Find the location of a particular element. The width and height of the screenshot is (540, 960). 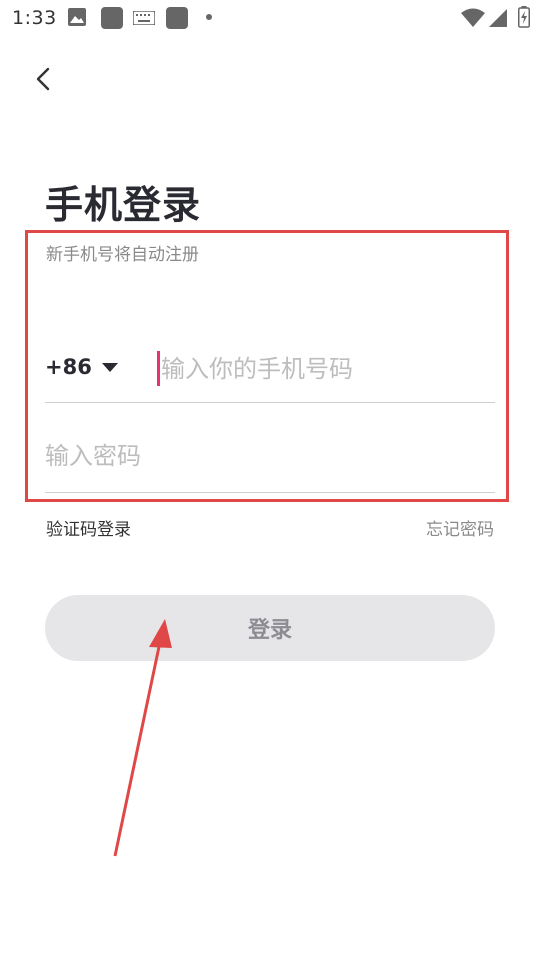

signal-icon is located at coordinates (498, 18).